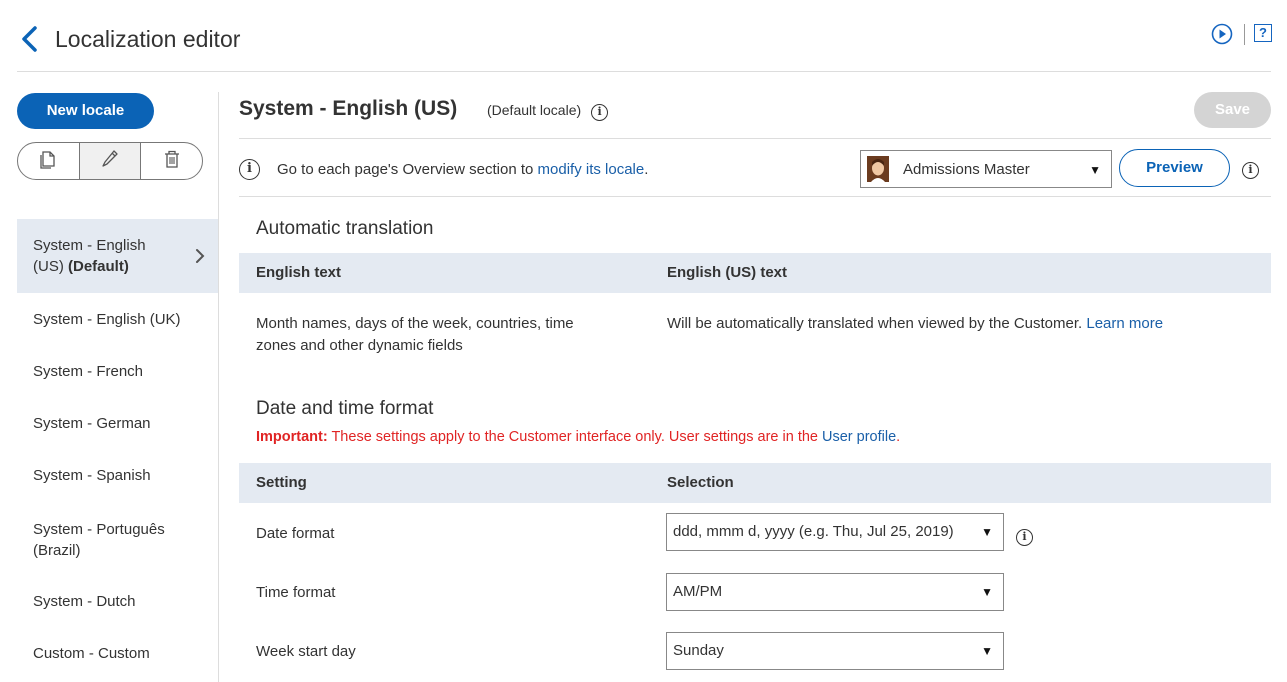  I want to click on locale-item-label-line2: (Brazil), so click(57, 550).